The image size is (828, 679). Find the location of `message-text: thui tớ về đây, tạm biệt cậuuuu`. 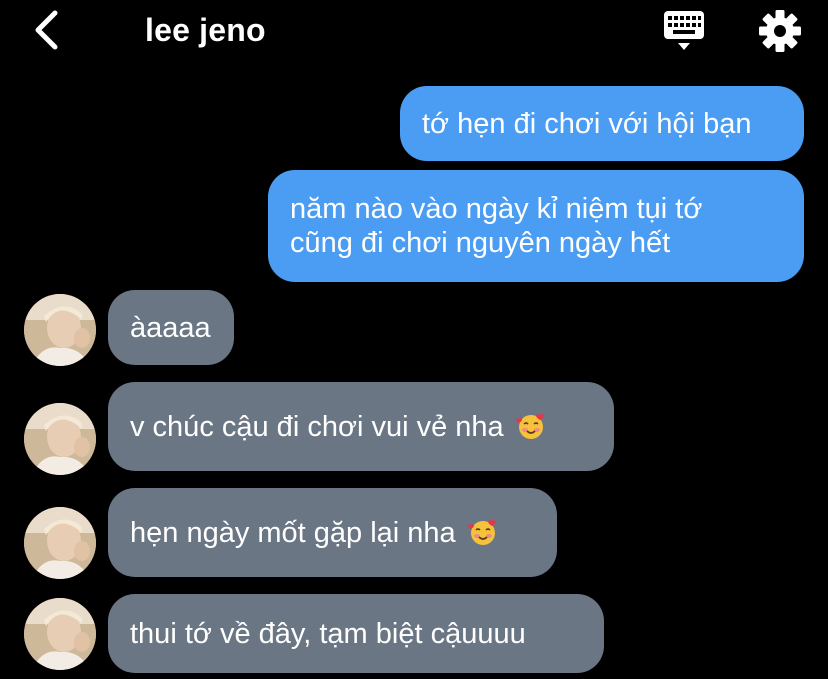

message-text: thui tớ về đây, tạm biệt cậuuuu is located at coordinates (328, 634).